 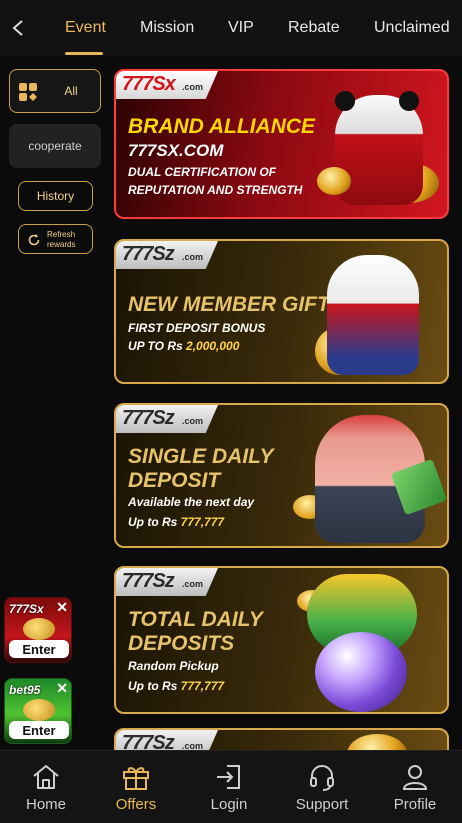 I want to click on promo-title: NEW MEMBER GIFT, so click(x=229, y=304).